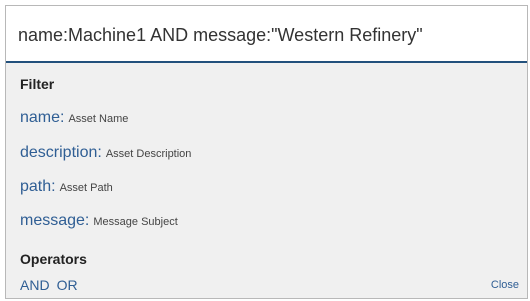  Describe the element at coordinates (61, 152) in the screenshot. I see `filter-key: description:` at that location.